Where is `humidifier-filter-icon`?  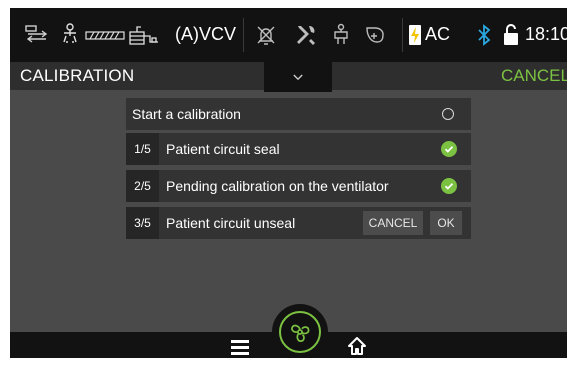
humidifier-filter-icon is located at coordinates (106, 35).